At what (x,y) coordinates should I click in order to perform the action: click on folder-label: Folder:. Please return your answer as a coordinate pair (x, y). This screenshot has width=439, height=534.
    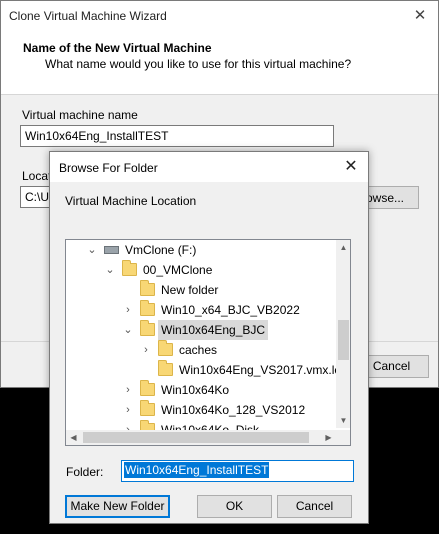
    Looking at the image, I should click on (85, 472).